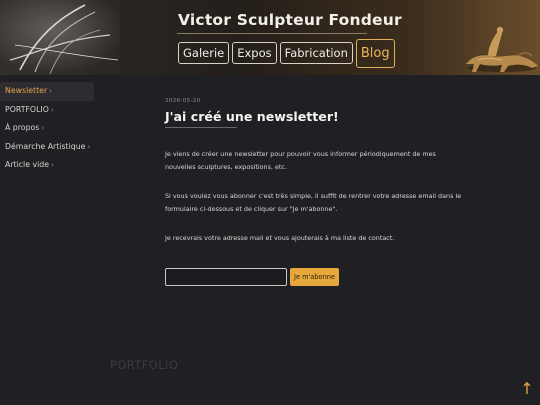 The width and height of the screenshot is (540, 405). I want to click on sidebar-item-label: Article vide, so click(27, 164).